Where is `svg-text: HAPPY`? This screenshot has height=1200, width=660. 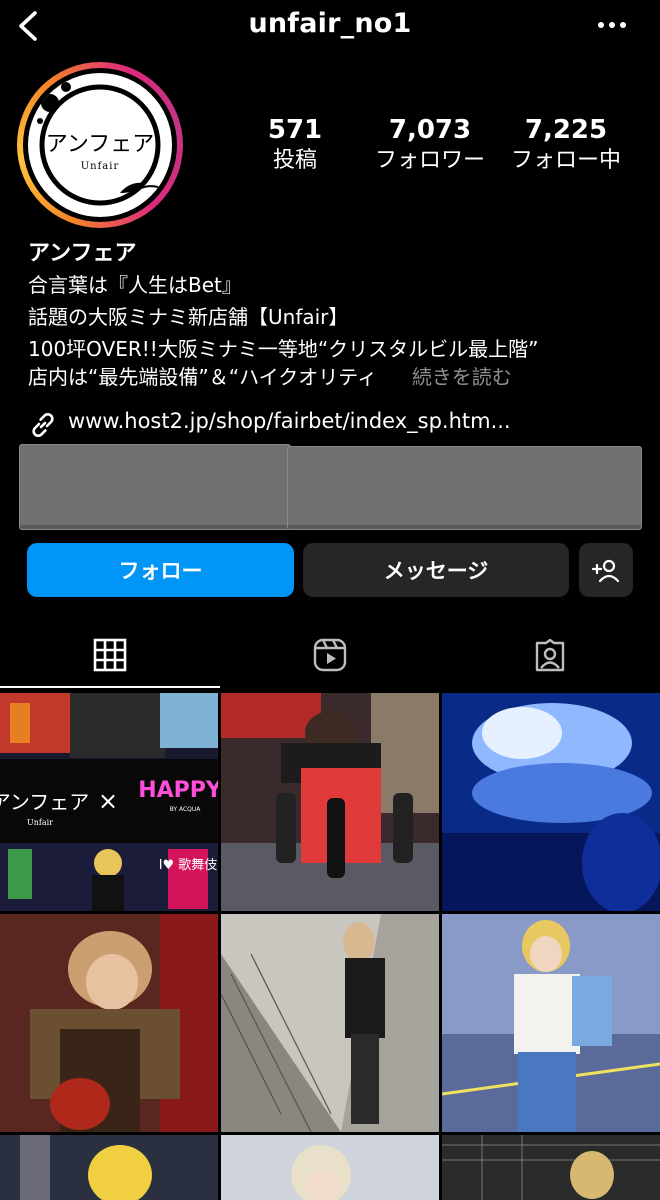
svg-text: HAPPY is located at coordinates (178, 790).